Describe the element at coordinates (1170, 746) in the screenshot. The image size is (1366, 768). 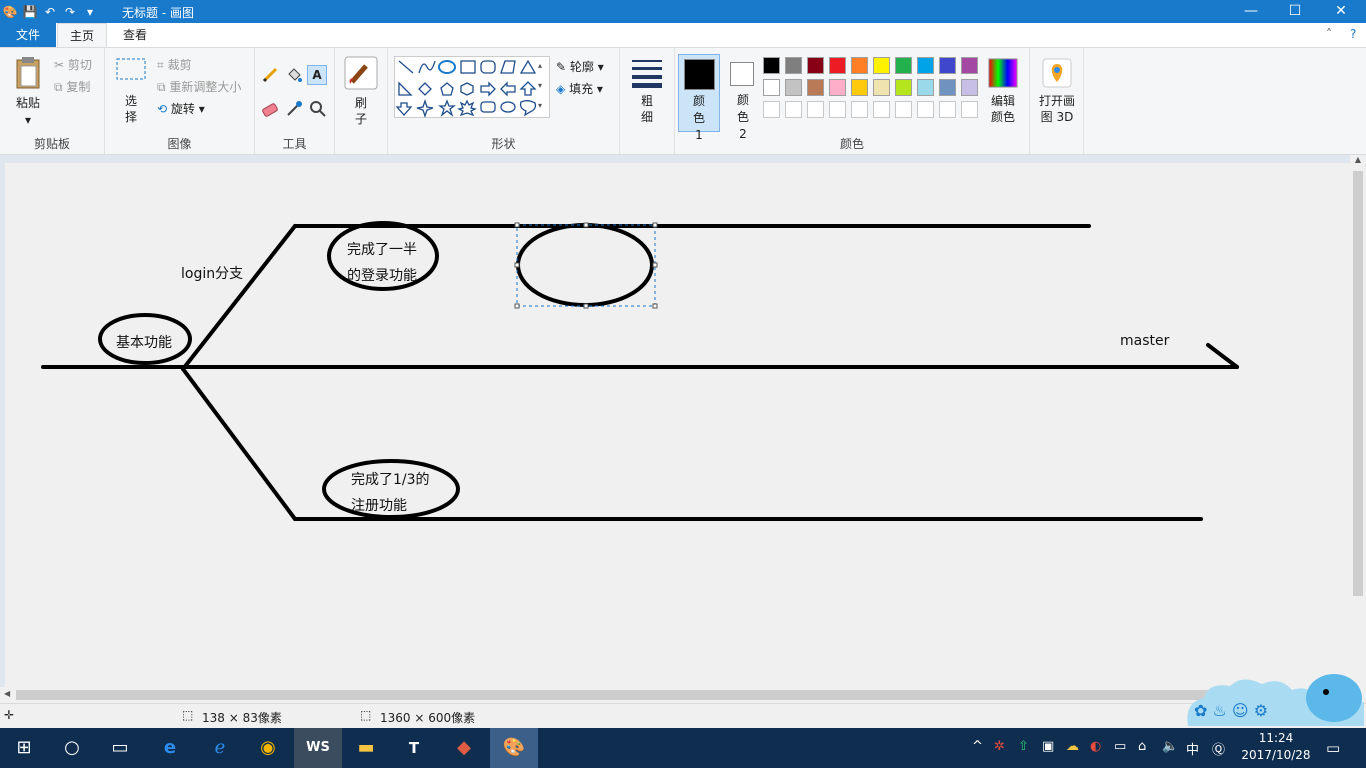
I see `volume-icon: 🔈` at that location.